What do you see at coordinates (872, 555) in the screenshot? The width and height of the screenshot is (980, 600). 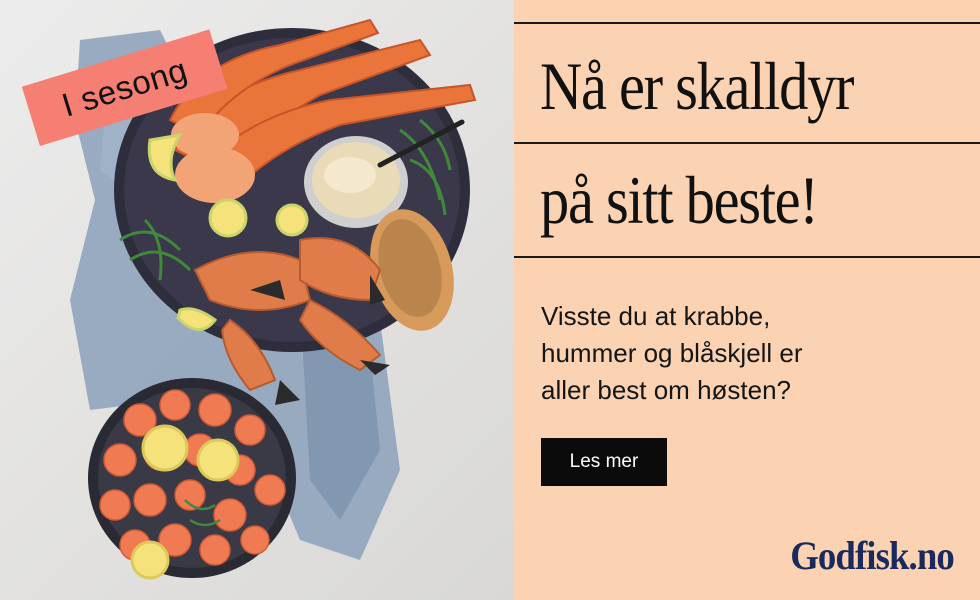 I see `brand-logo: Godfisk.no` at bounding box center [872, 555].